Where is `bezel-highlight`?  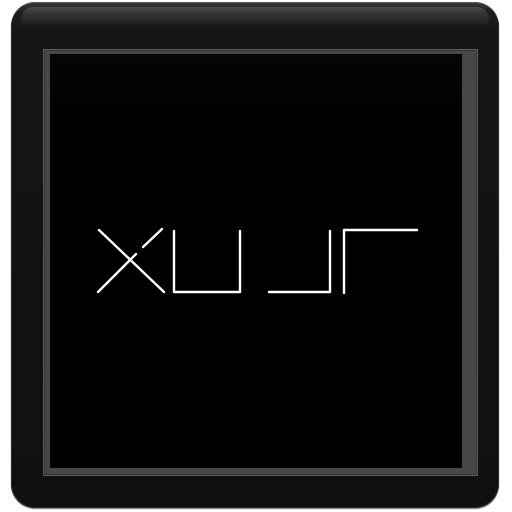
bezel-highlight is located at coordinates (255, 16).